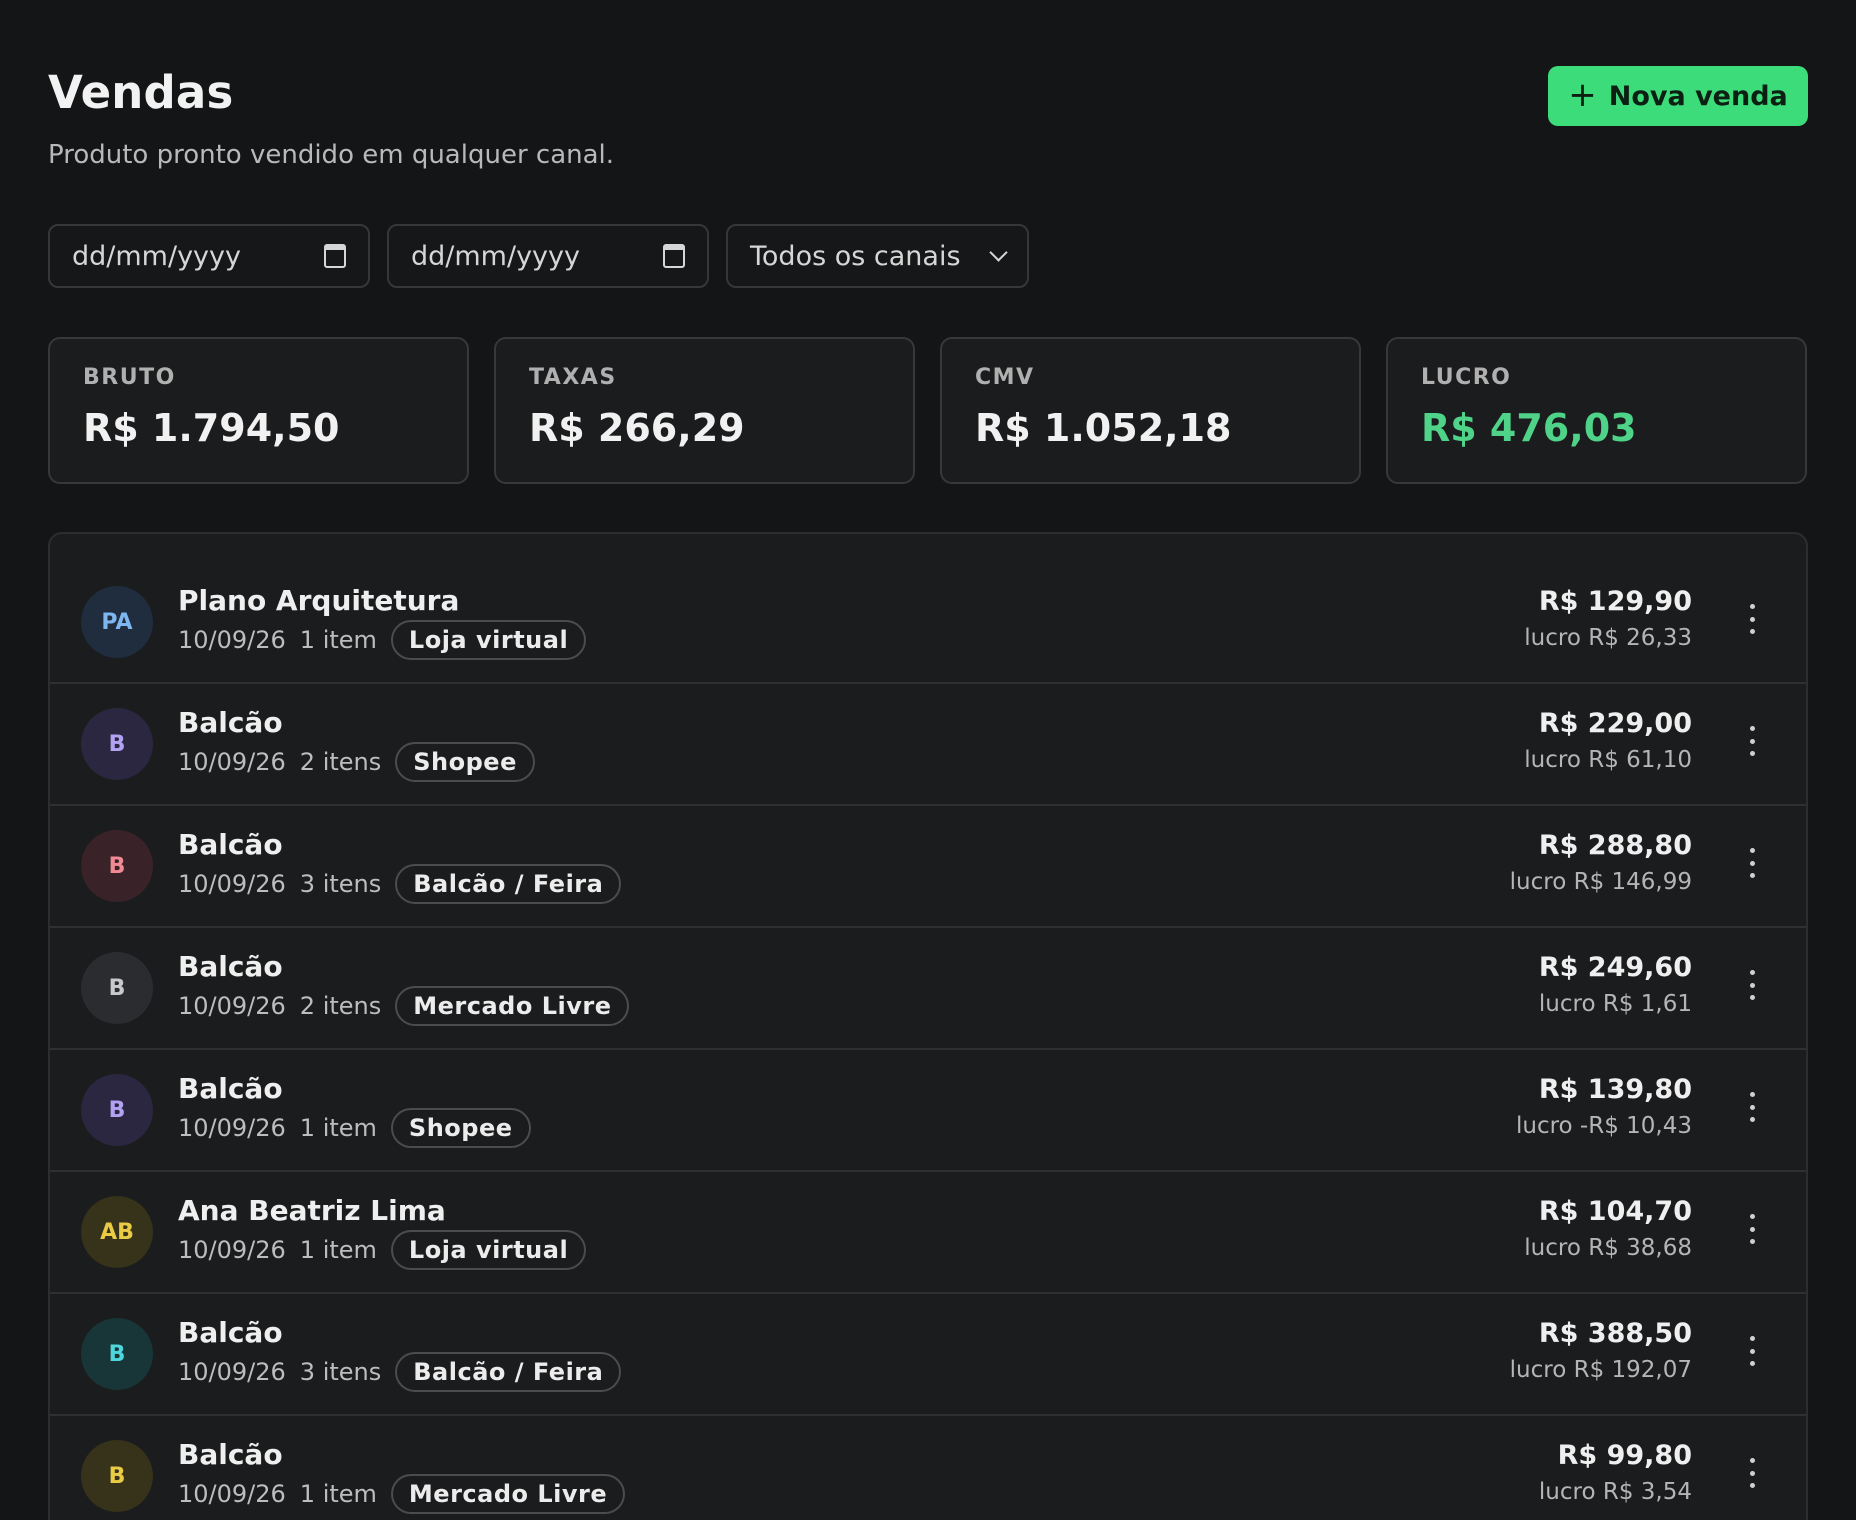 Image resolution: width=1856 pixels, height=1520 pixels. What do you see at coordinates (1615, 984) in the screenshot?
I see `sale-amounts: R$ 249,60 lucro R$ 1,61` at bounding box center [1615, 984].